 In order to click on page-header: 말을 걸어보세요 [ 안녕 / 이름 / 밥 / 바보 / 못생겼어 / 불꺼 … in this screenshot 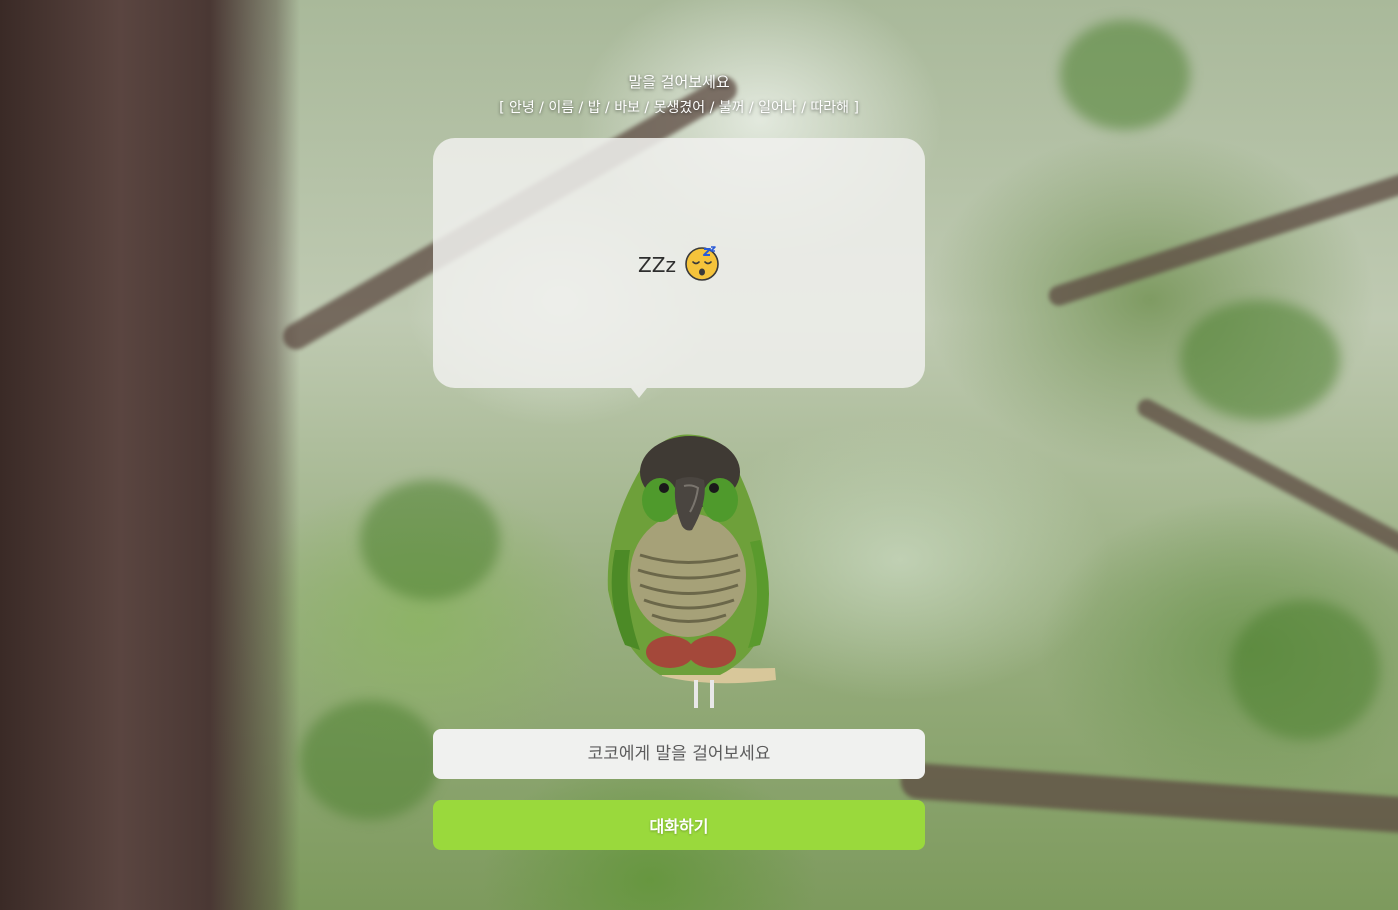, I will do `click(679, 95)`.